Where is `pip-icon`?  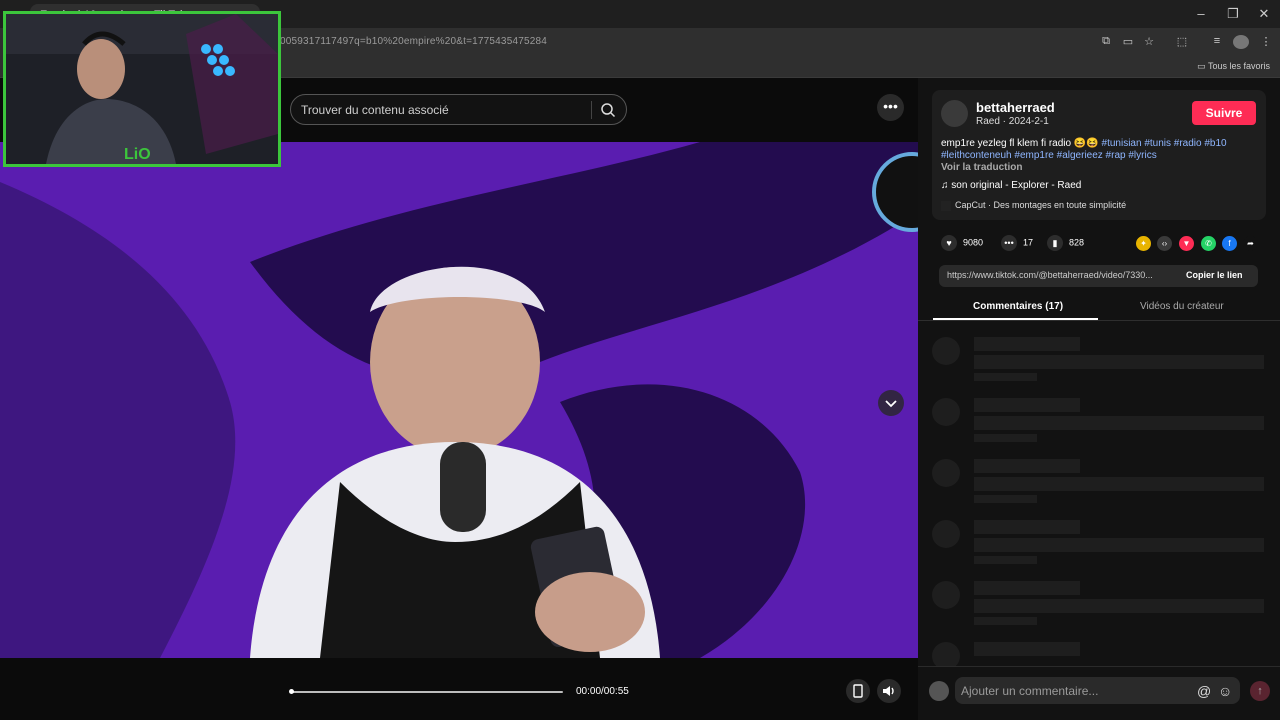
pip-icon is located at coordinates (858, 691).